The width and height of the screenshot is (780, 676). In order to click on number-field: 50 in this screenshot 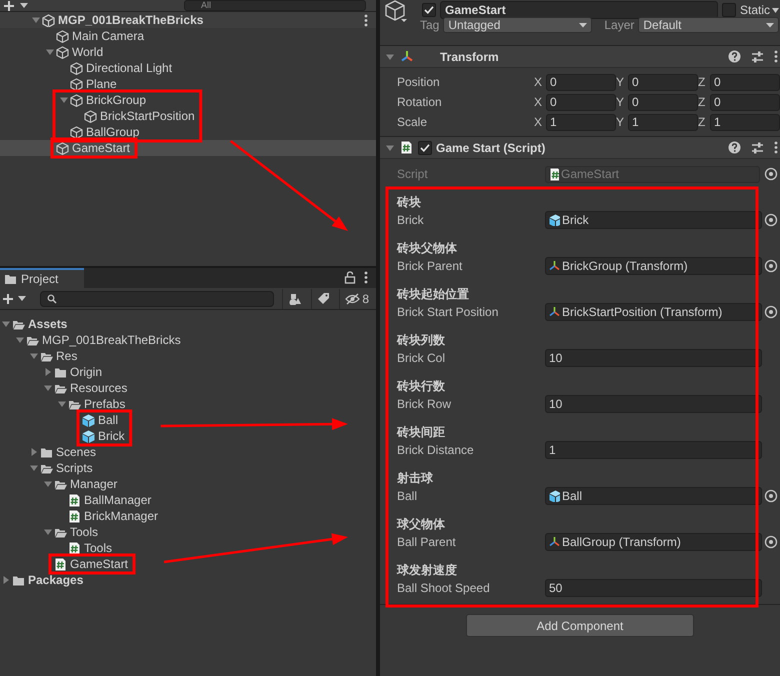, I will do `click(653, 588)`.